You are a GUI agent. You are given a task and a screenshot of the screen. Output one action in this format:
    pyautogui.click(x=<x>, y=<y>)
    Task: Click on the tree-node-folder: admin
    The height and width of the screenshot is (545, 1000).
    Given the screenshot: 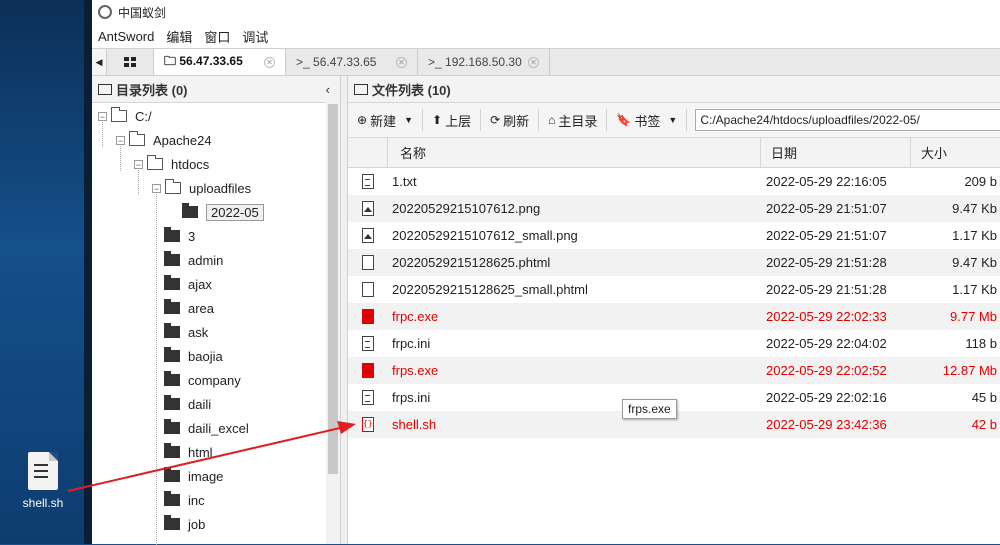 What is the action you would take?
    pyautogui.click(x=193, y=260)
    